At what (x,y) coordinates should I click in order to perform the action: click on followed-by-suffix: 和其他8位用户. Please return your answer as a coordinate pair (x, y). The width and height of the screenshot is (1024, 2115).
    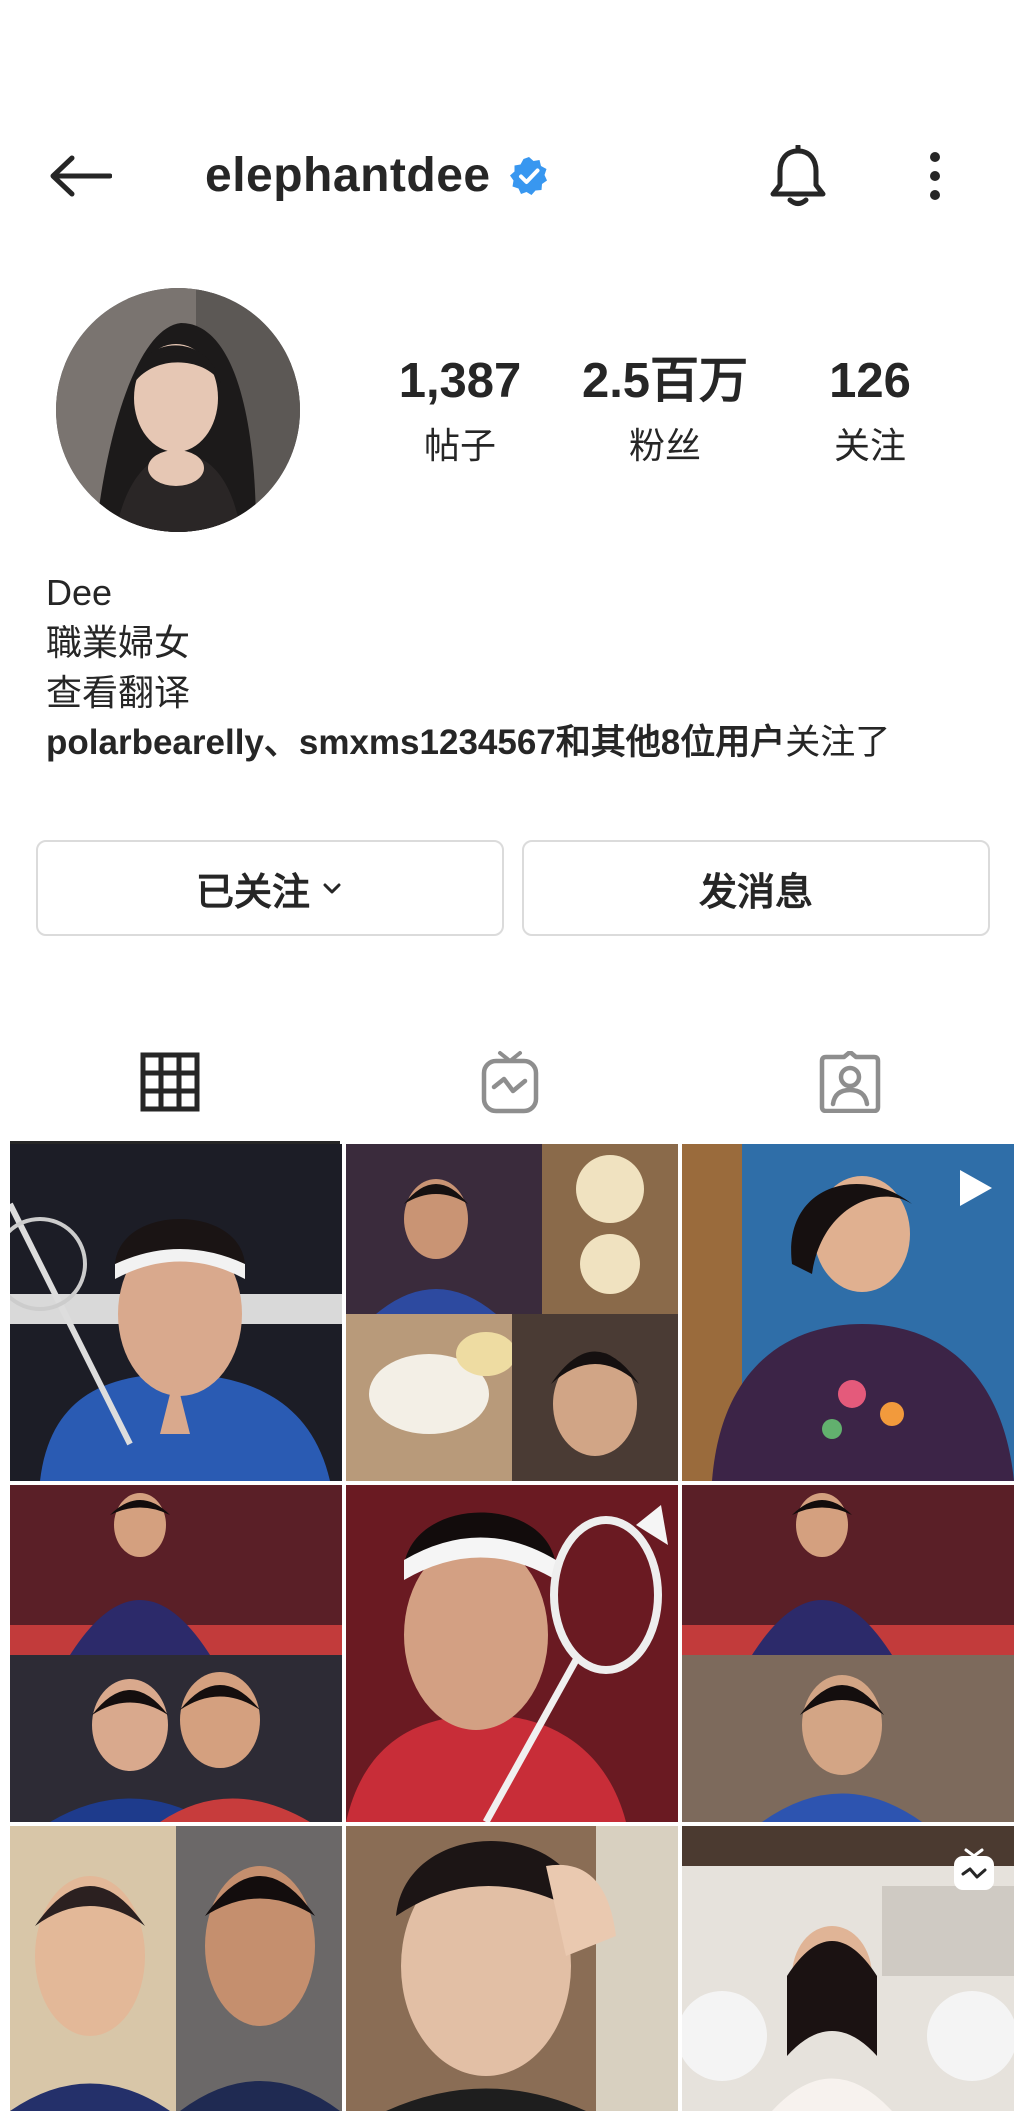
    Looking at the image, I should click on (670, 742).